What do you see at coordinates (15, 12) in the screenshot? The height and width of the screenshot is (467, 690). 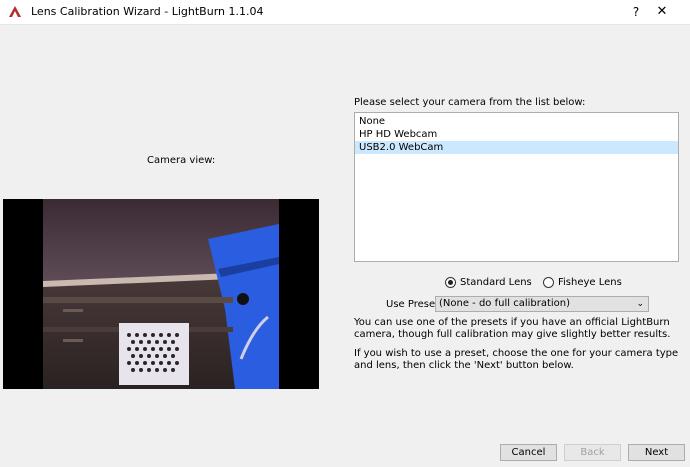 I see `lightburn-logo-icon` at bounding box center [15, 12].